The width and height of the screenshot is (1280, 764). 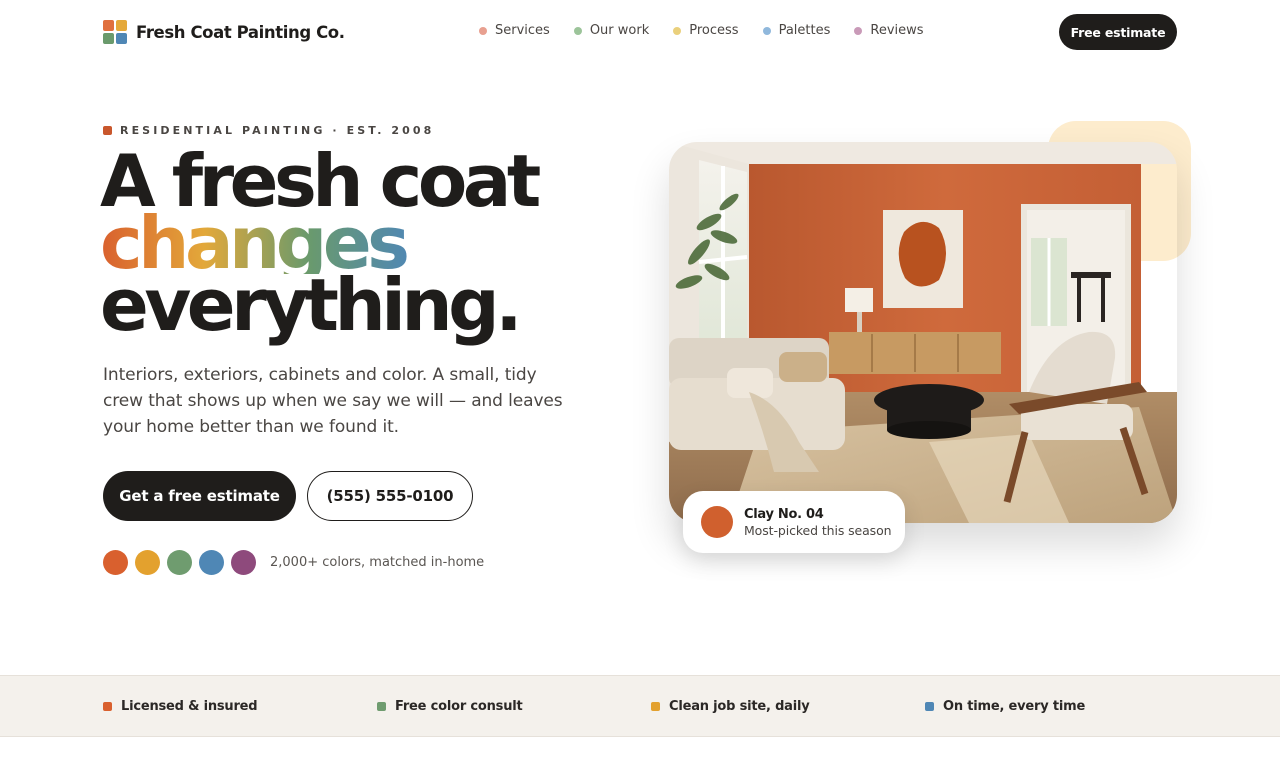 I want to click on trust-item-label: Free color consult, so click(x=459, y=706).